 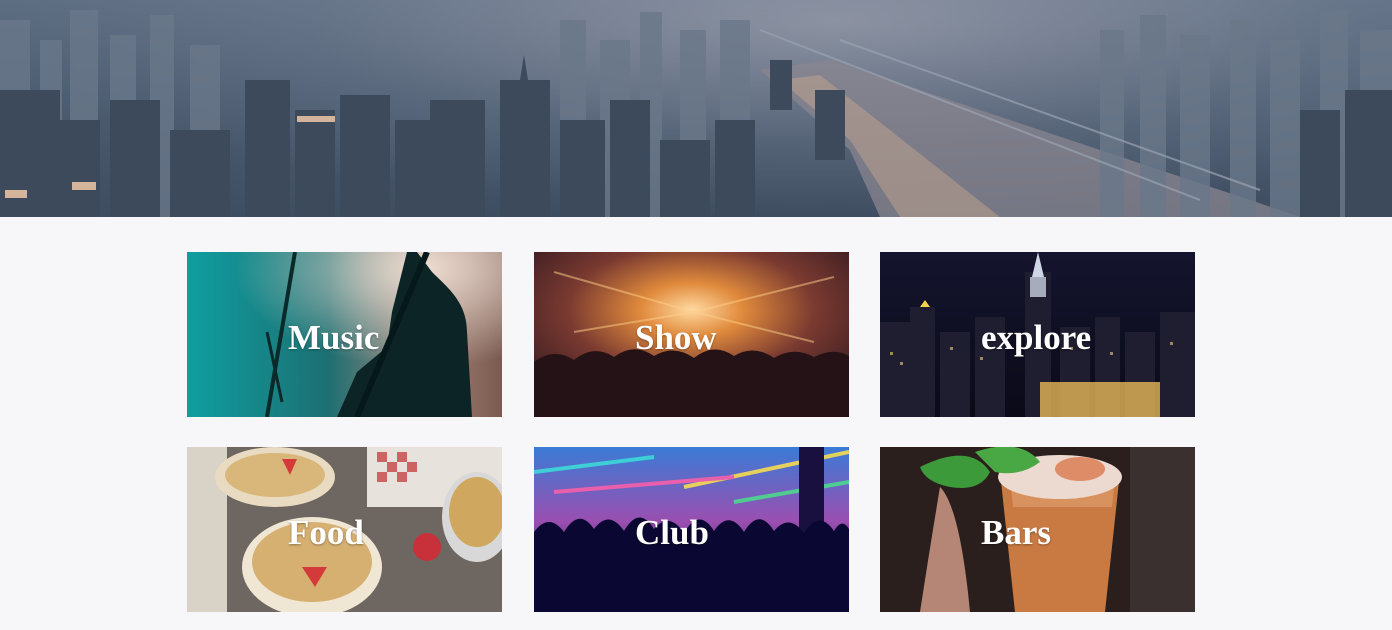 What do you see at coordinates (672, 532) in the screenshot?
I see `card-label: Club` at bounding box center [672, 532].